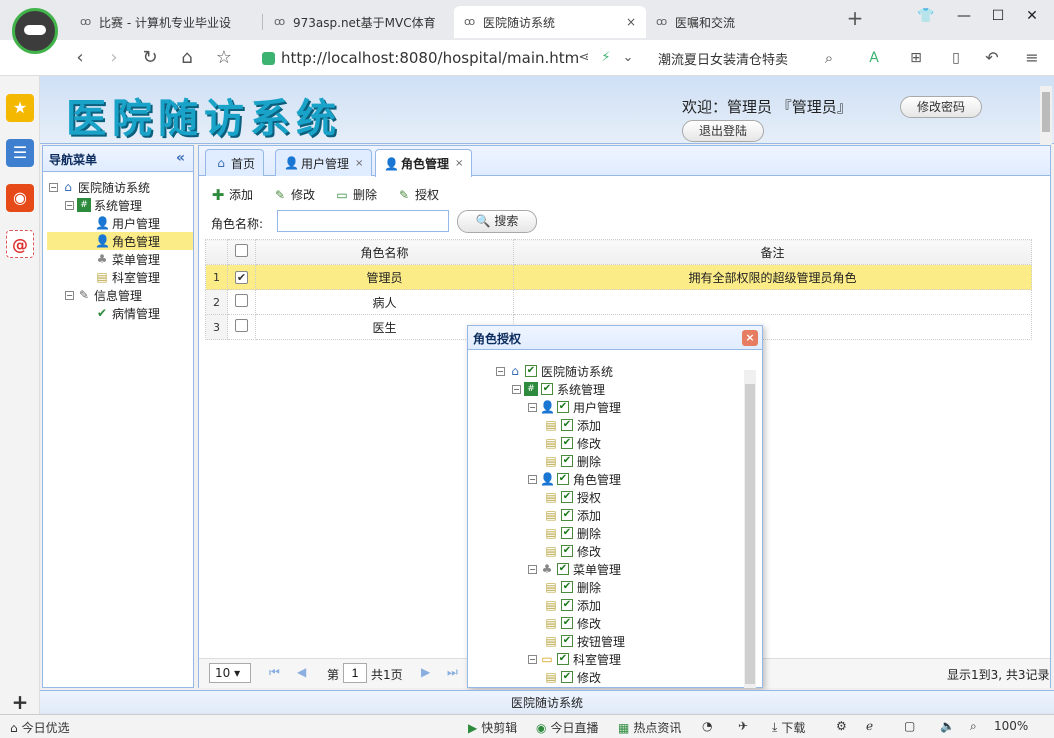  I want to click on maximize-icon: ☐, so click(998, 18).